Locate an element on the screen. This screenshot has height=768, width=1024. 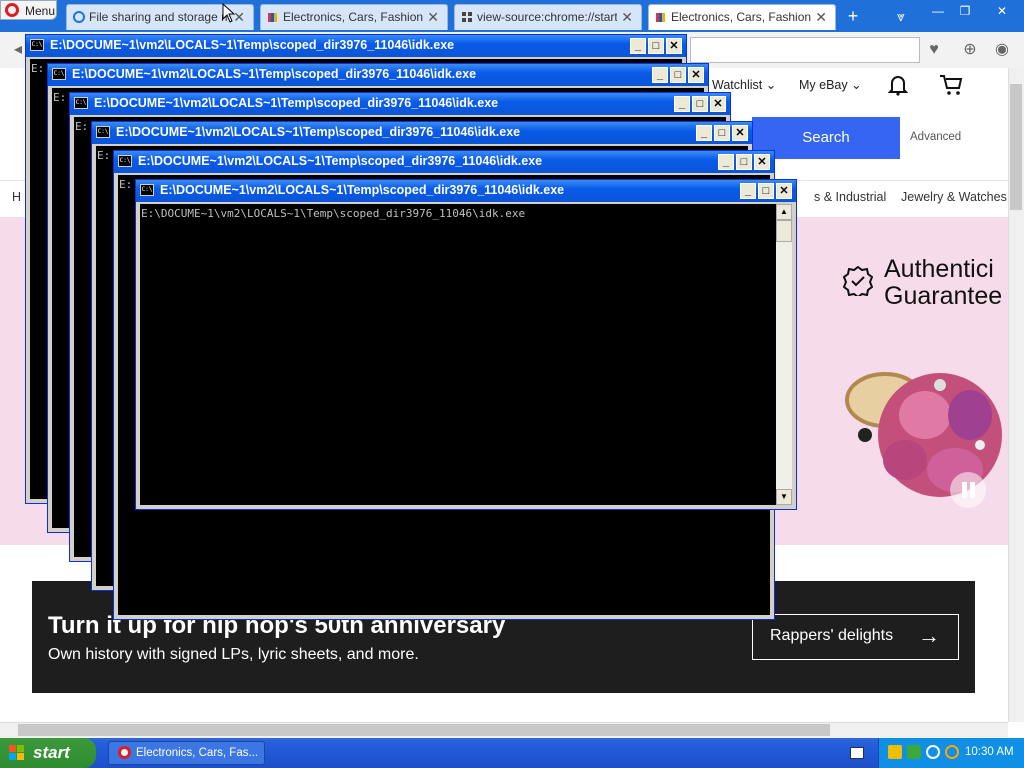
tab-ebay-active: Electronics, Cars, Fashion, C ✕ is located at coordinates (742, 17).